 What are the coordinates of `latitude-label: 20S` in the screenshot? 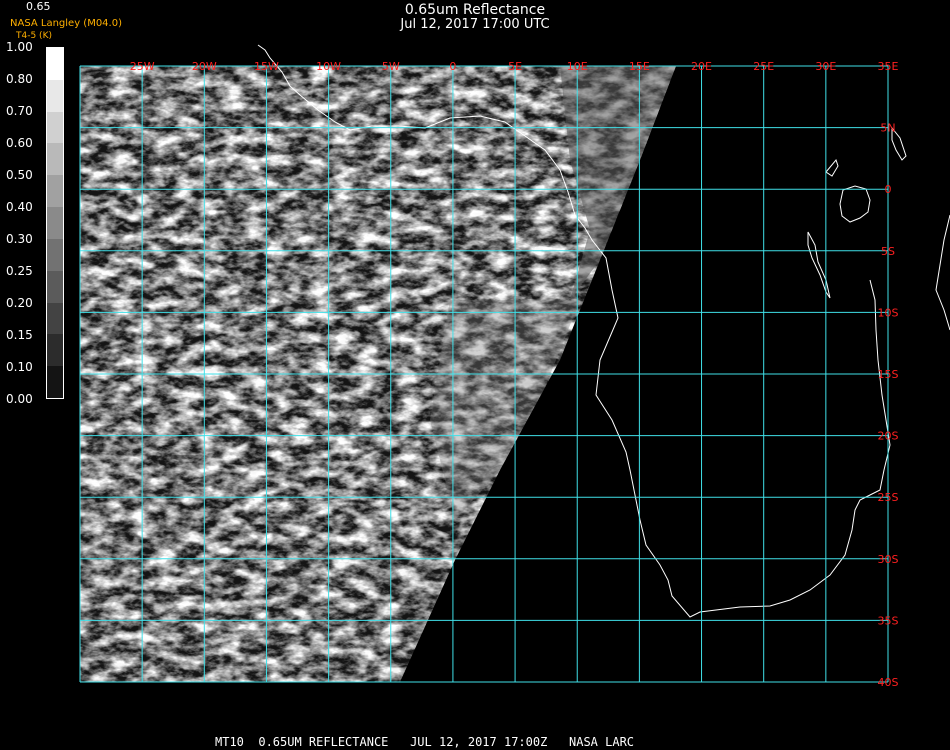 It's located at (888, 436).